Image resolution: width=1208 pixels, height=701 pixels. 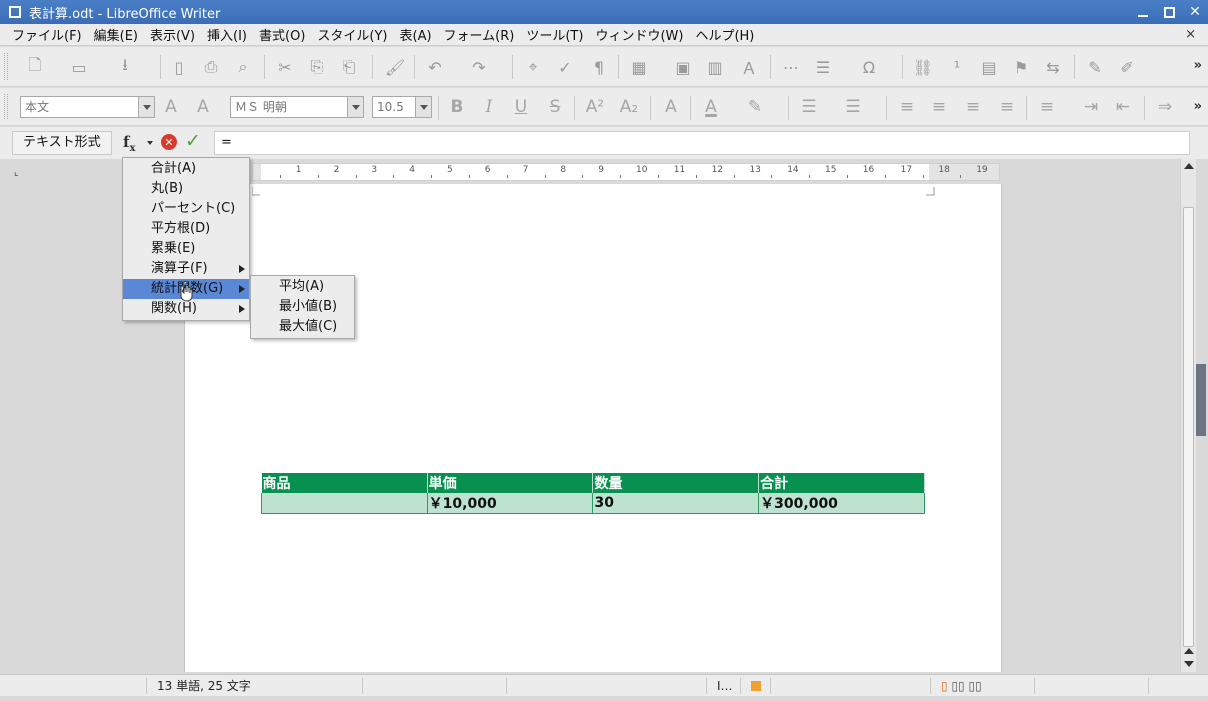 What do you see at coordinates (957, 67) in the screenshot?
I see `footnote-icon: ¹` at bounding box center [957, 67].